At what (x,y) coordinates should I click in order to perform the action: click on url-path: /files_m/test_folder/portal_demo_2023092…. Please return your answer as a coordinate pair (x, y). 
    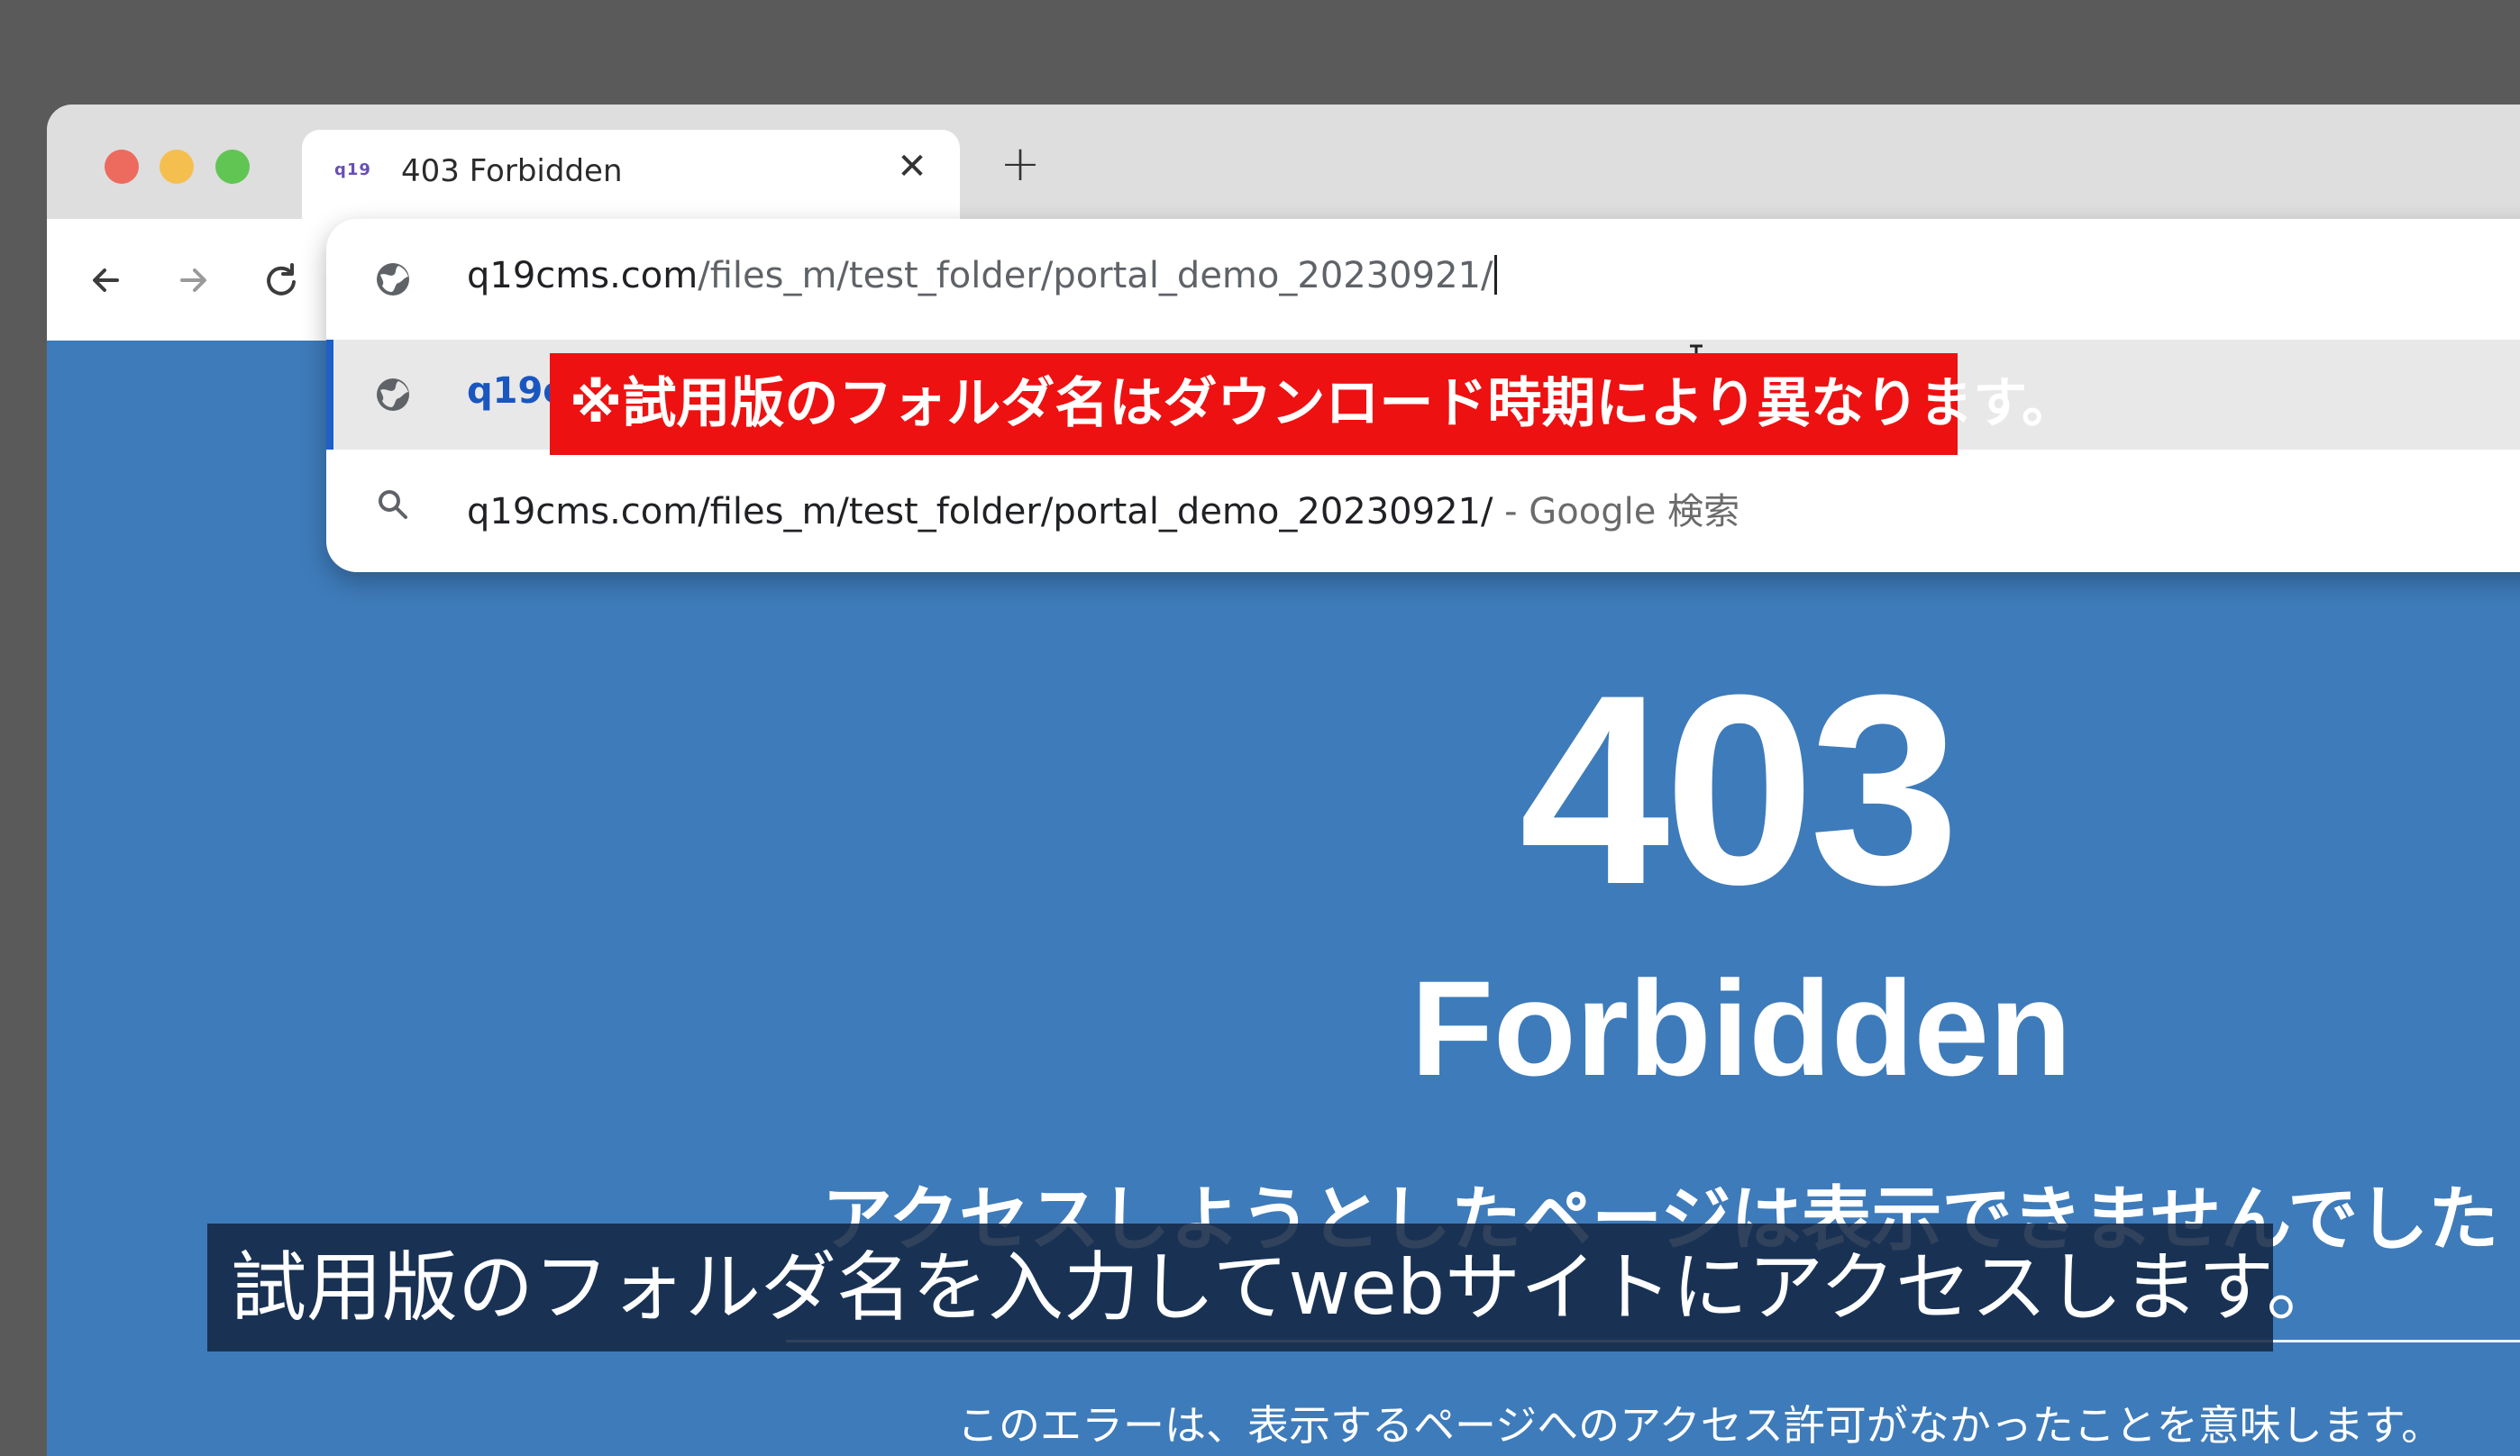
    Looking at the image, I should click on (1095, 276).